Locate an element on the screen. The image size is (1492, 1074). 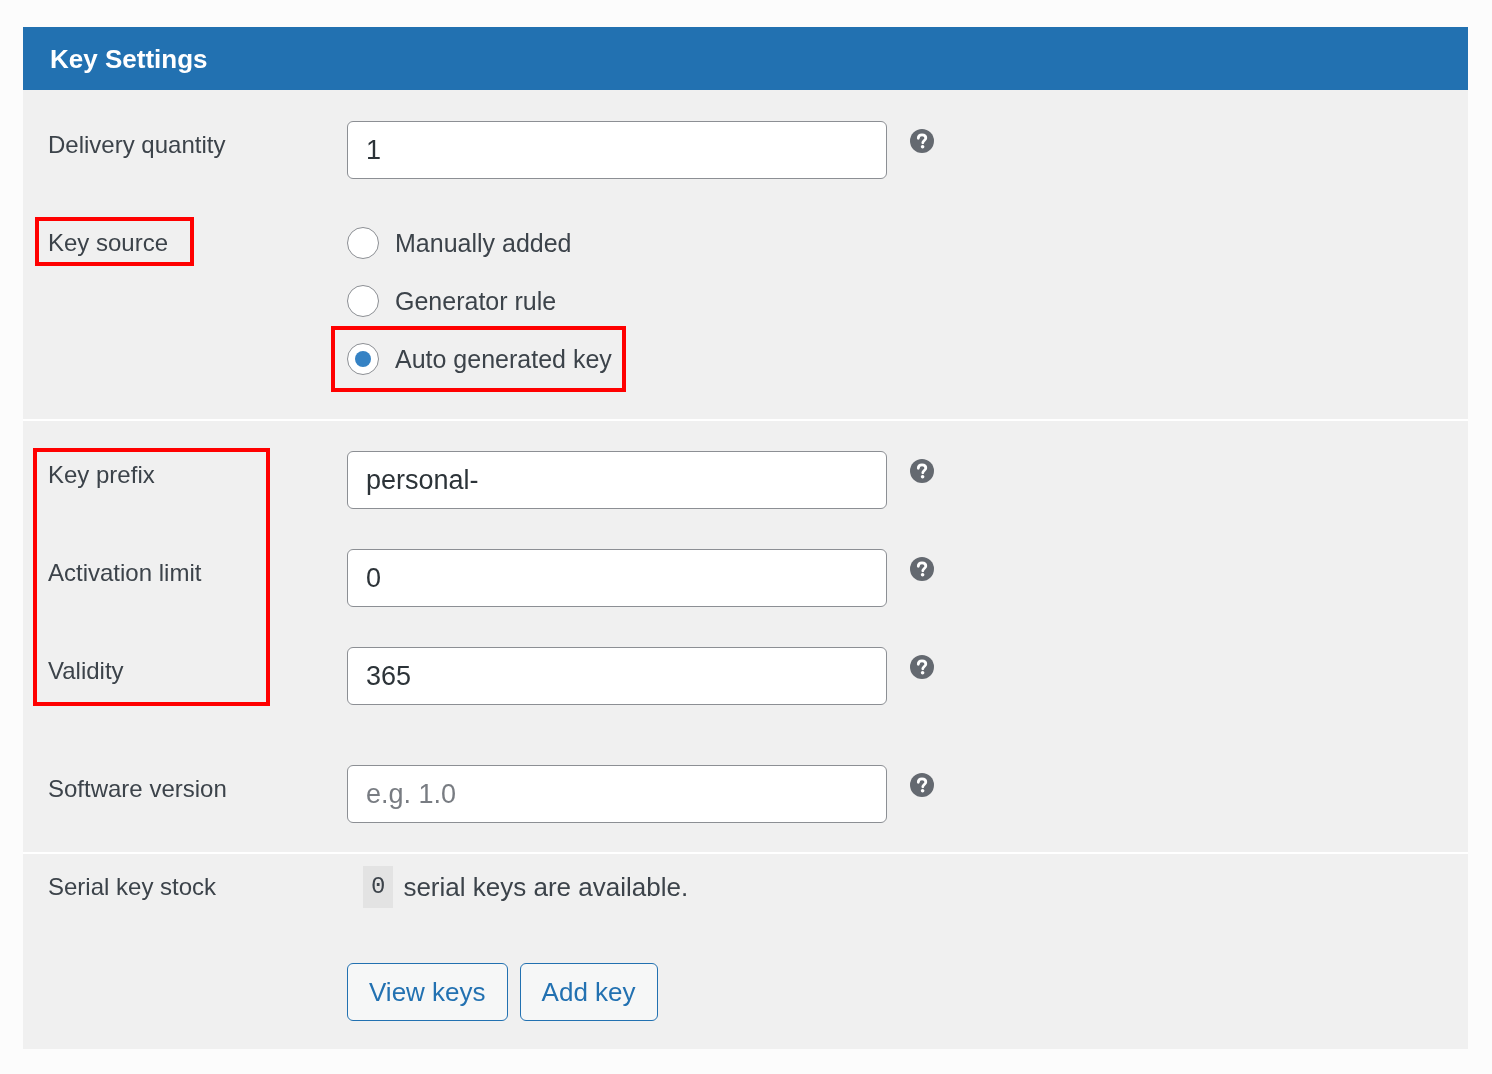
field-label: Software version is located at coordinates (137, 789).